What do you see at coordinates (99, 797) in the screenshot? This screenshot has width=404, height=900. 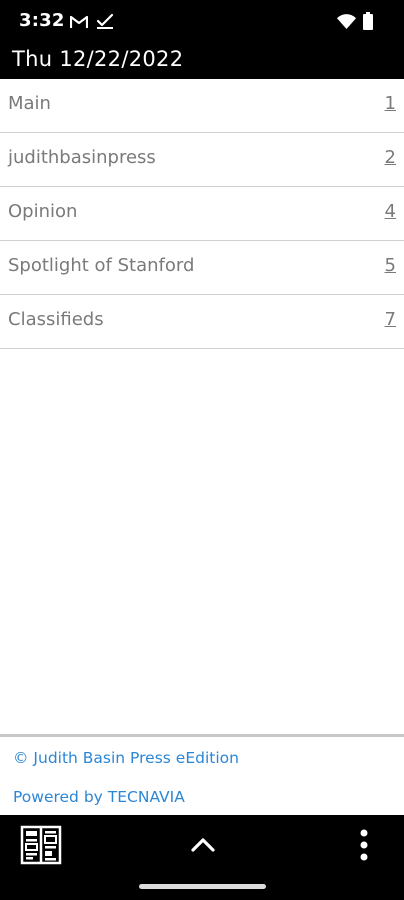 I see `powered-by-link: Powered by TECNAVIA` at bounding box center [99, 797].